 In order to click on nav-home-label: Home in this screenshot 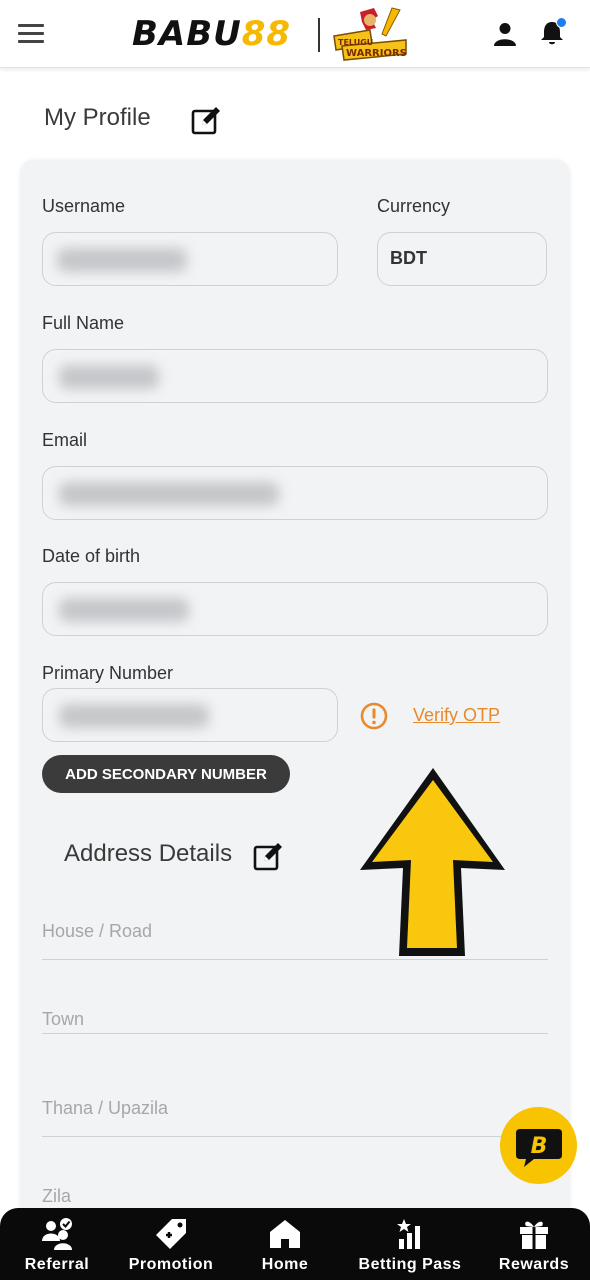, I will do `click(285, 1264)`.